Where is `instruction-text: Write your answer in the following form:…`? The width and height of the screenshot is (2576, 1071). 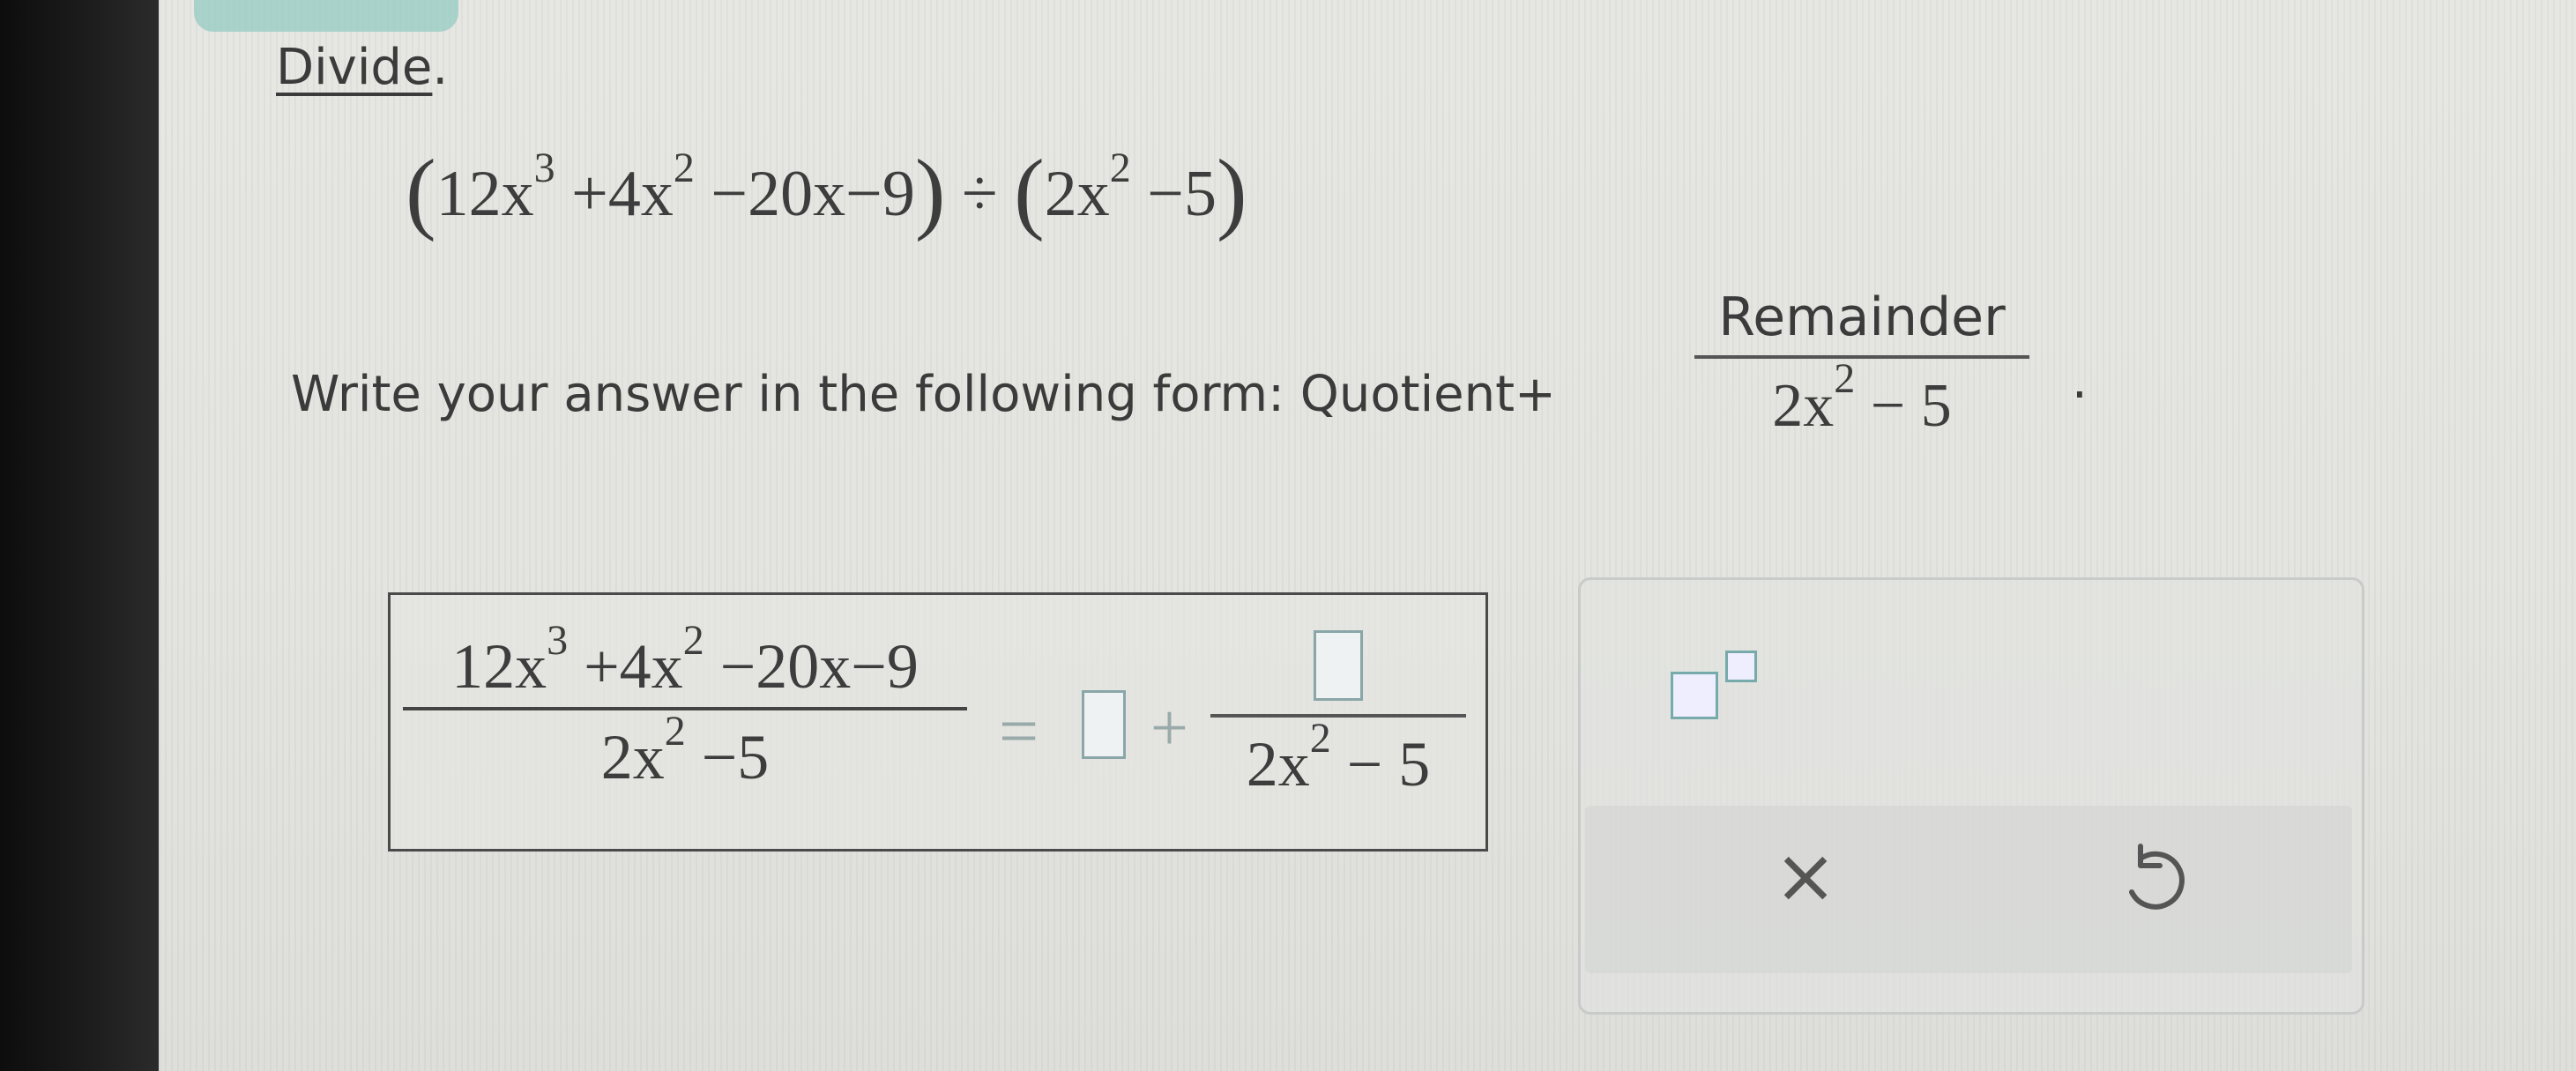 instruction-text: Write your answer in the following form:… is located at coordinates (924, 395).